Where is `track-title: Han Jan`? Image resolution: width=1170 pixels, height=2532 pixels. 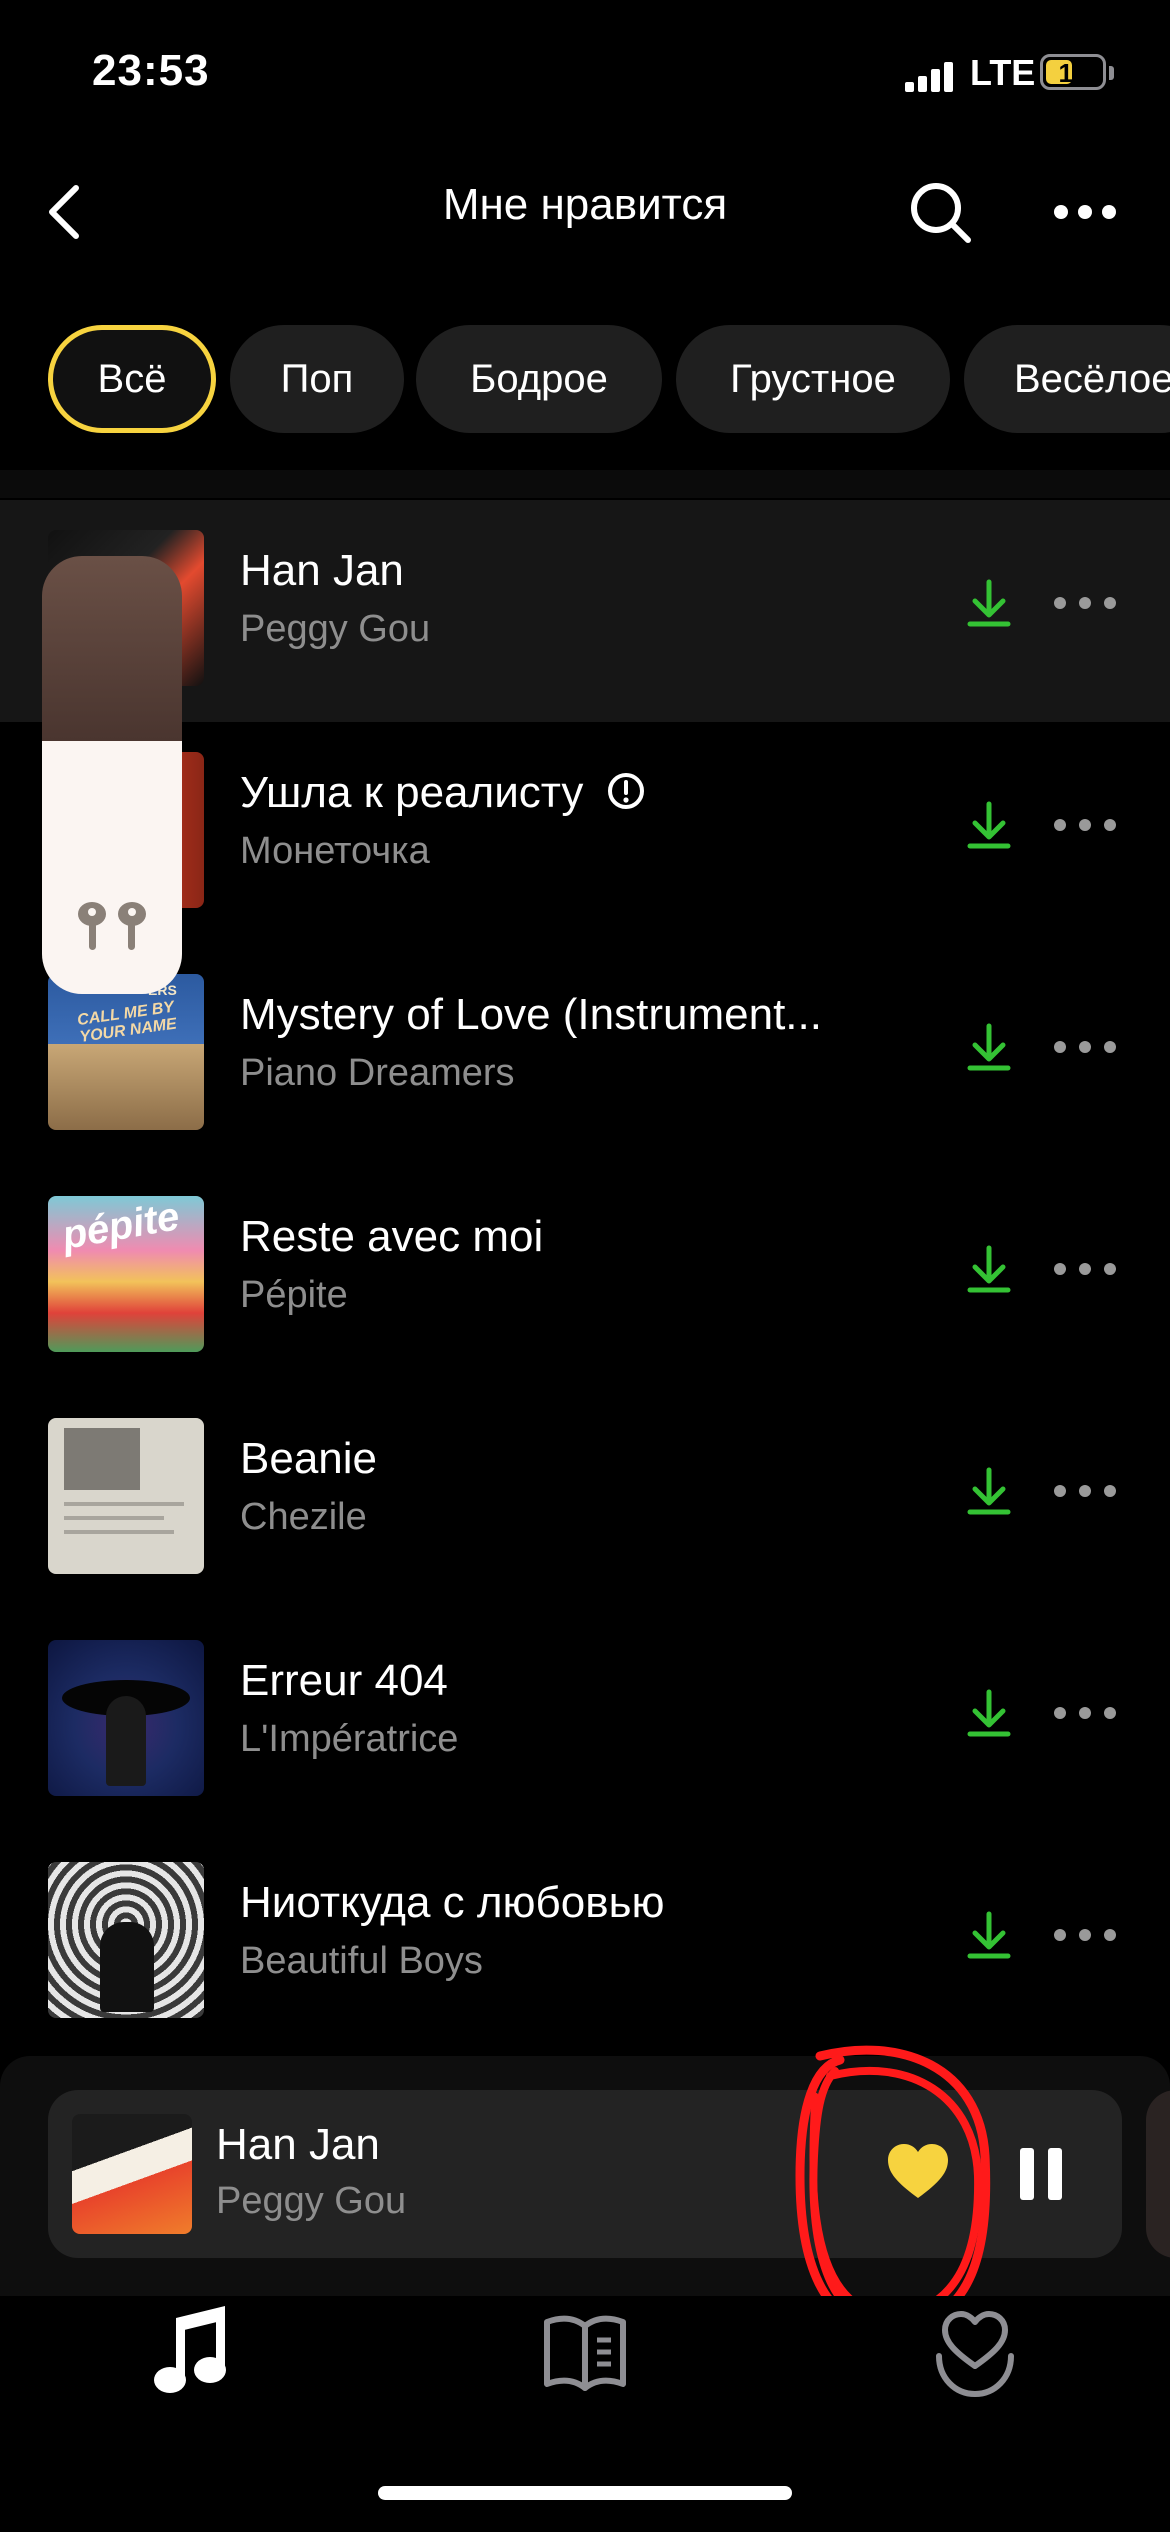
track-title: Han Jan is located at coordinates (322, 570).